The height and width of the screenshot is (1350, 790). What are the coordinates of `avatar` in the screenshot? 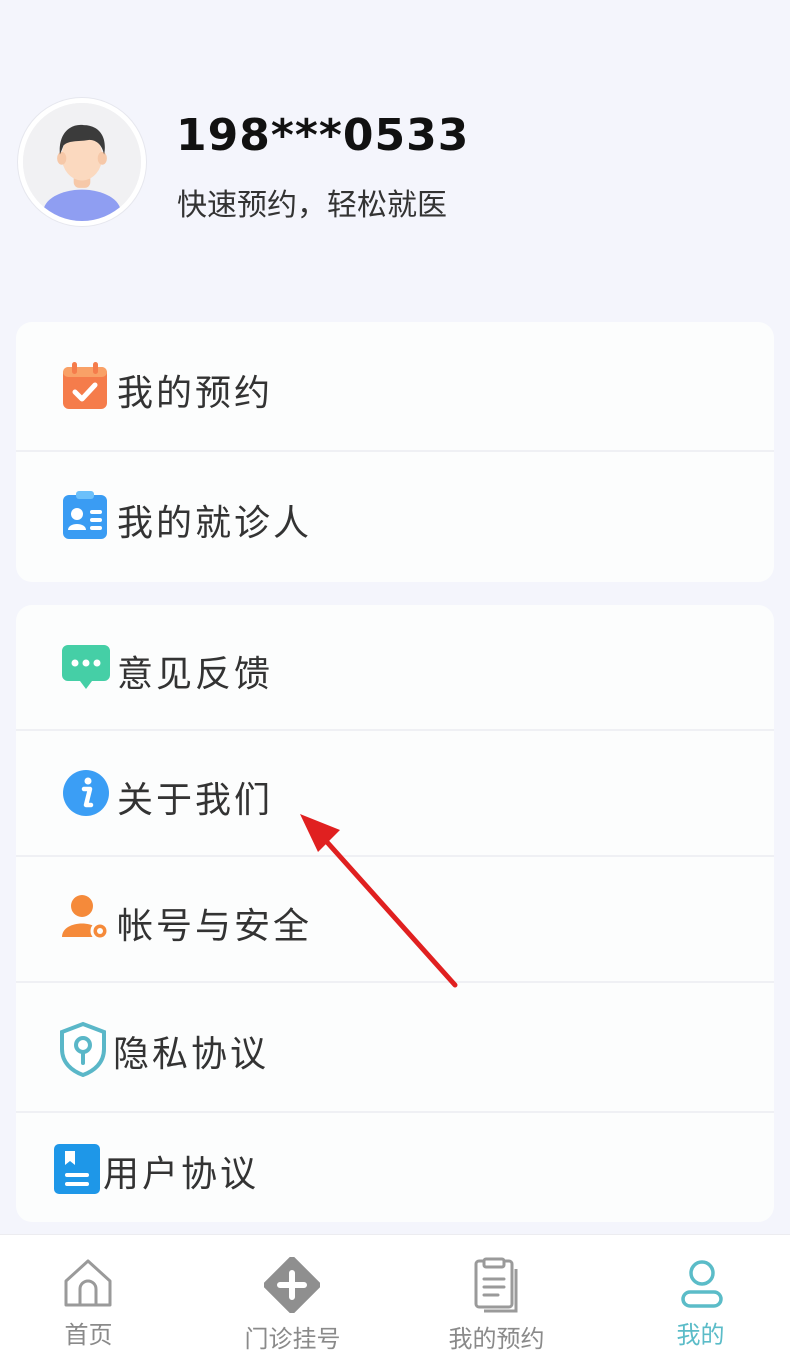 It's located at (82, 162).